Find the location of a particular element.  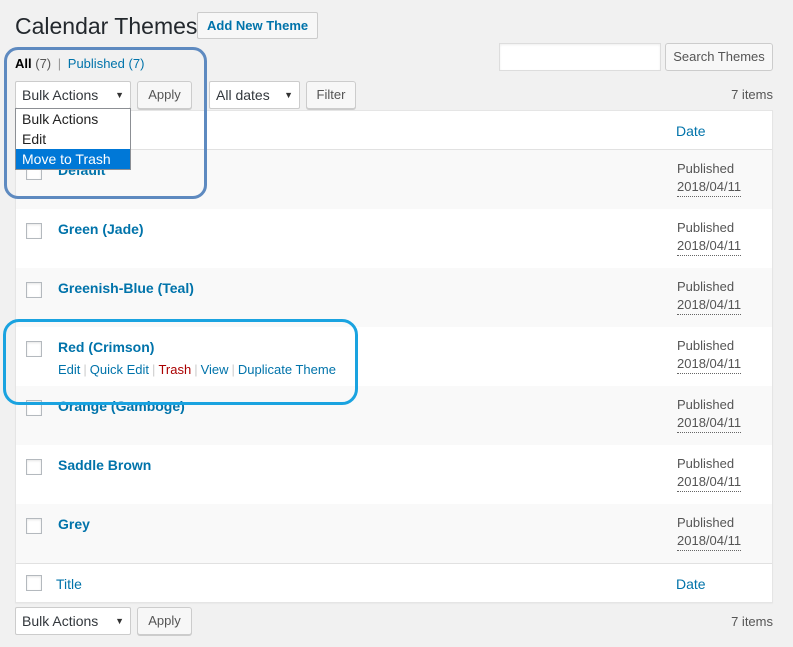

bulk-actions-select-top: Bulk Actions ▼ is located at coordinates (73, 95).